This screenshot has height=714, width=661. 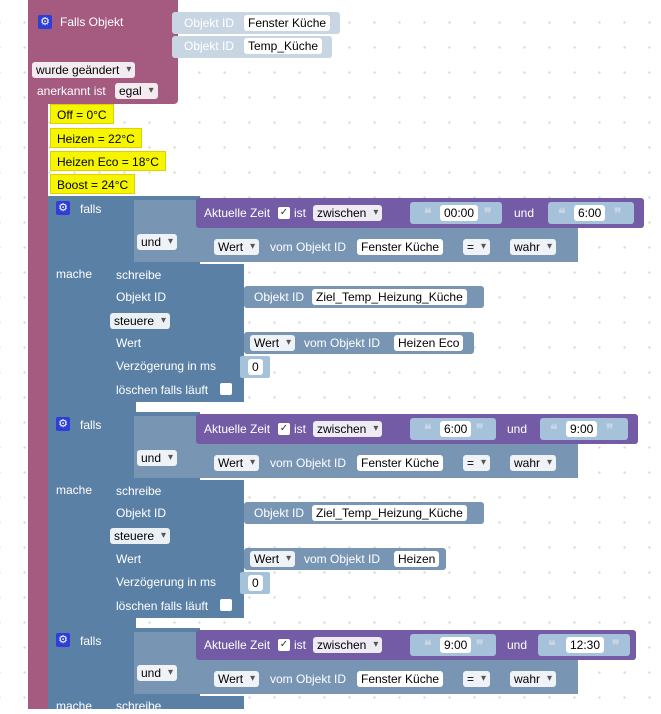 What do you see at coordinates (96, 138) in the screenshot?
I see `comment-heizen: Heizen = 22°C` at bounding box center [96, 138].